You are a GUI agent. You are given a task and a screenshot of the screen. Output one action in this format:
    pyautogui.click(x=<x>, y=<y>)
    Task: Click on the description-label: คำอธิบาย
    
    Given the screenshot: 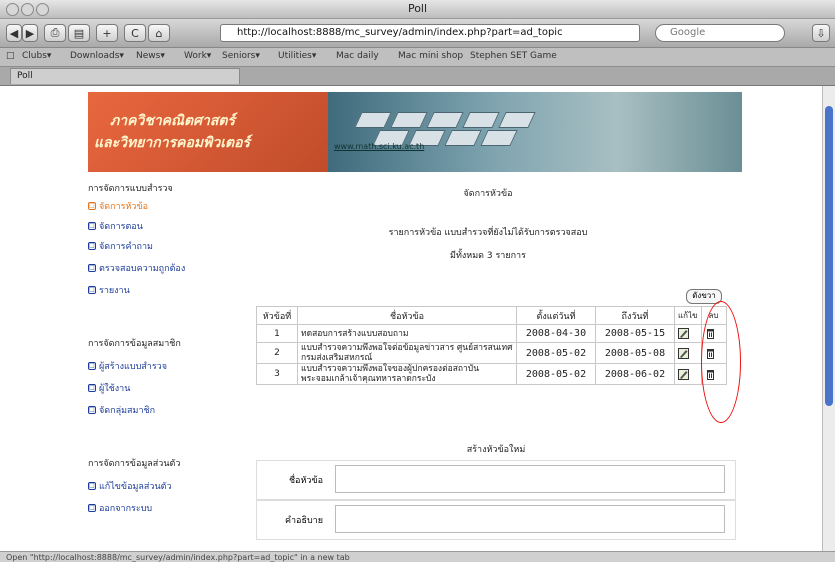 What is the action you would take?
    pyautogui.click(x=303, y=521)
    